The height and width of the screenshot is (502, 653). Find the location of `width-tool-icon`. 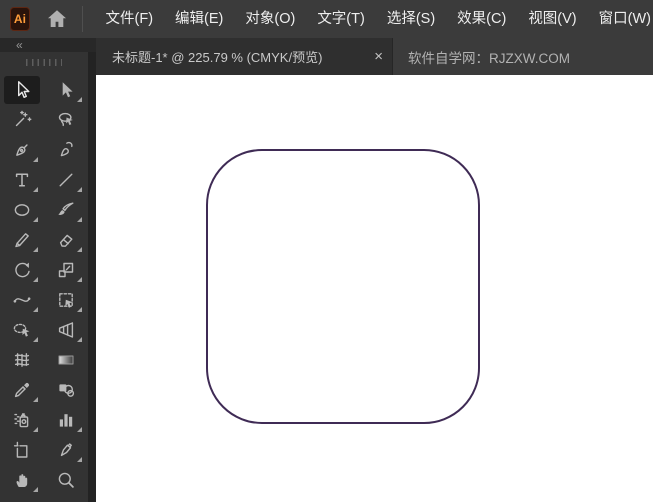

width-tool-icon is located at coordinates (22, 300).